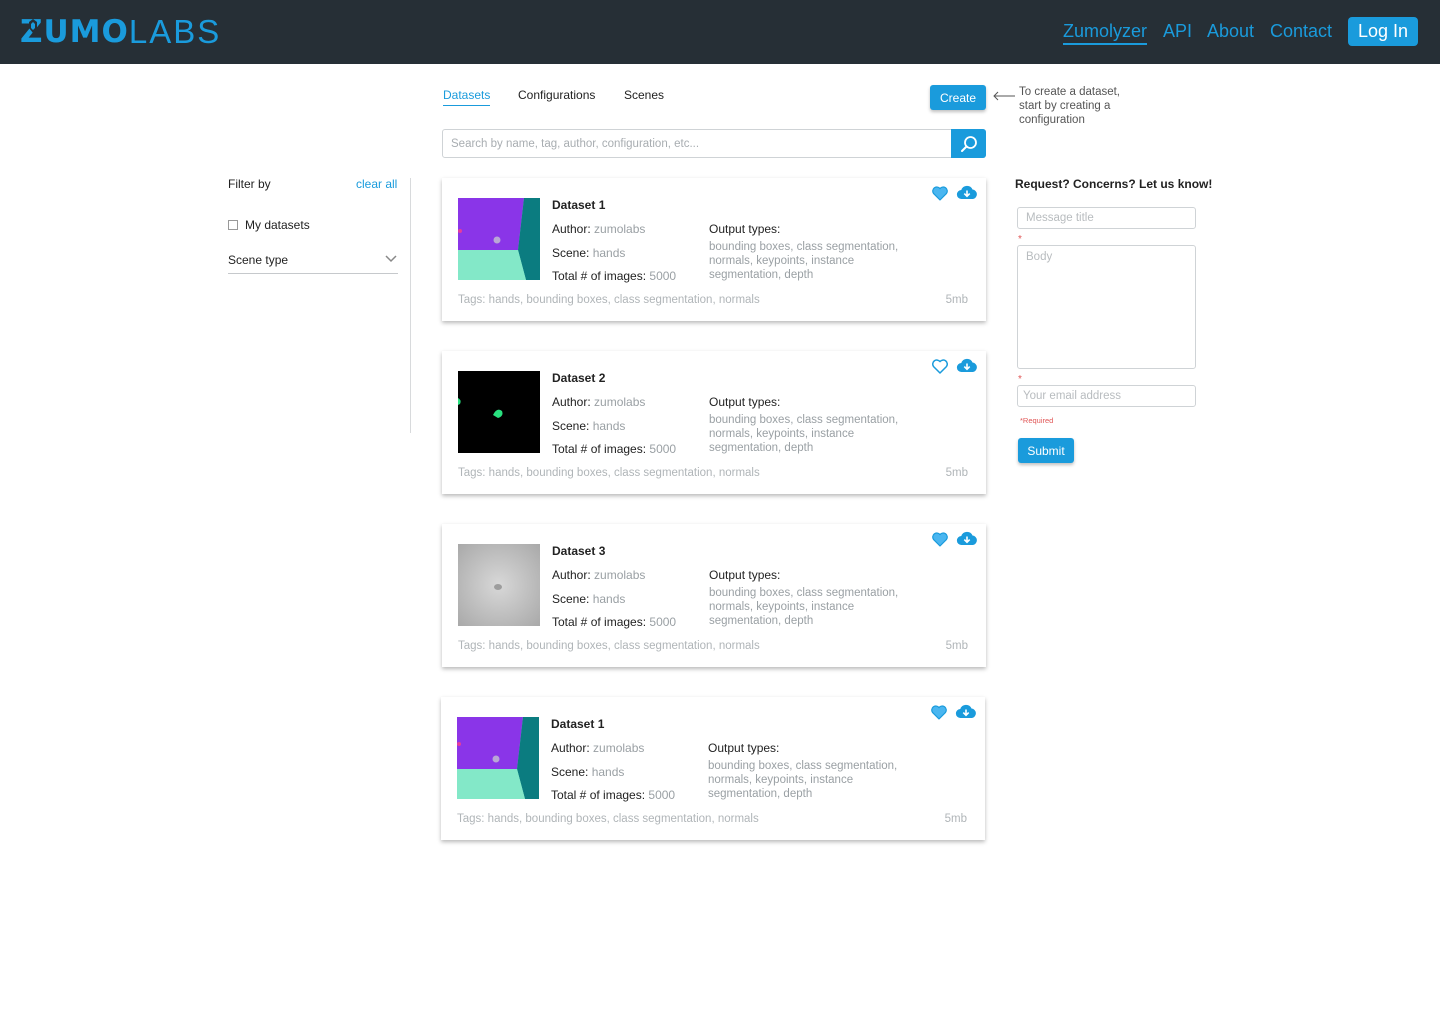 Image resolution: width=1440 pixels, height=1024 pixels. Describe the element at coordinates (410, 305) in the screenshot. I see `sidebar-divider` at that location.